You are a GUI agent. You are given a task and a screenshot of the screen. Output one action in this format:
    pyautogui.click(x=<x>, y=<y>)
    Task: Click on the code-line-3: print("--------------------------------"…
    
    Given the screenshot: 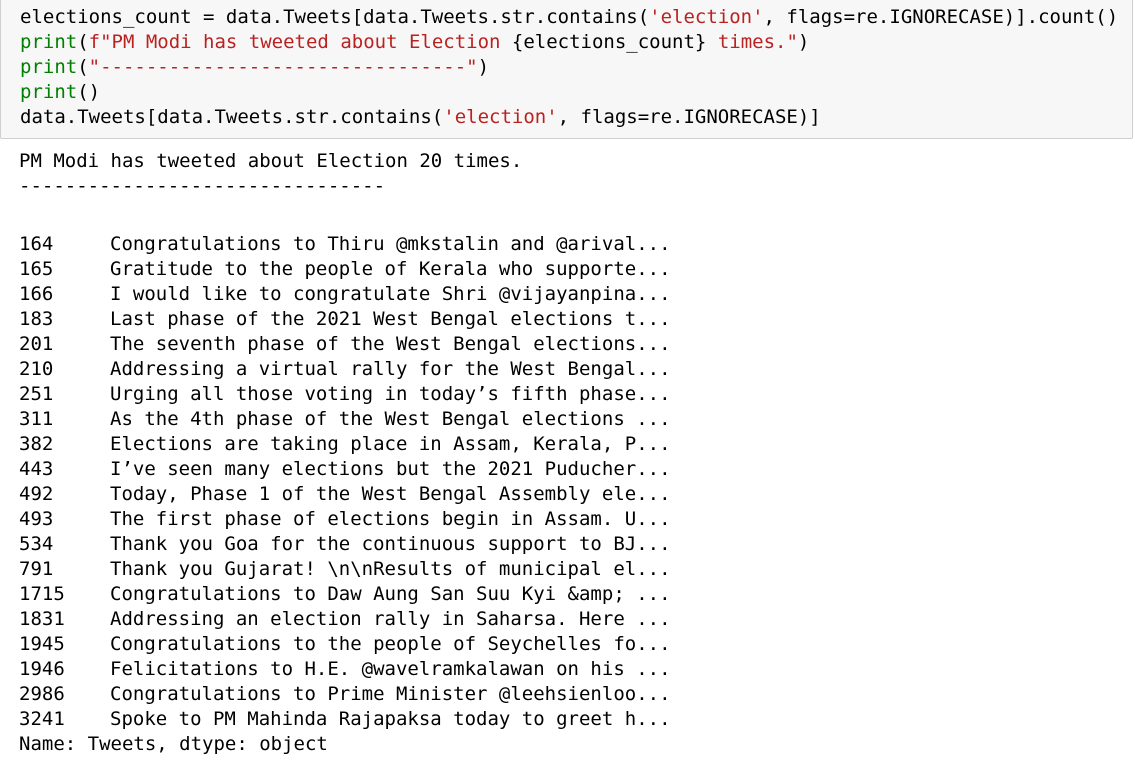 What is the action you would take?
    pyautogui.click(x=254, y=67)
    